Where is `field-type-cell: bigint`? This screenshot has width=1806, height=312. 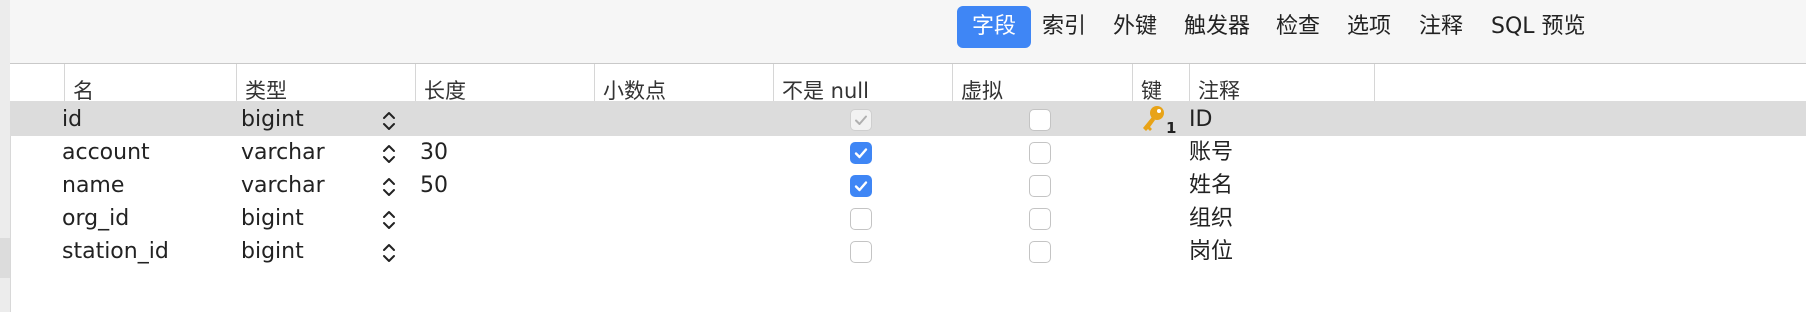
field-type-cell: bigint is located at coordinates (272, 252).